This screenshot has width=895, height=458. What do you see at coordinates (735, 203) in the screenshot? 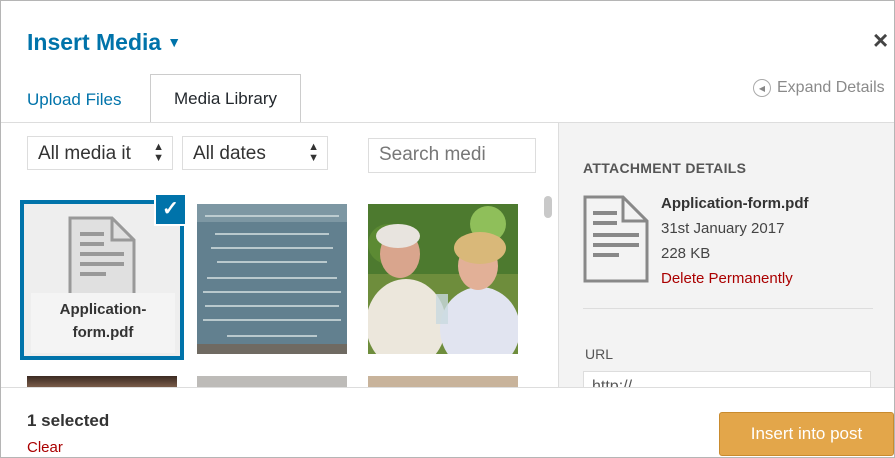
I see `detail-filename: Application-form.pdf` at bounding box center [735, 203].